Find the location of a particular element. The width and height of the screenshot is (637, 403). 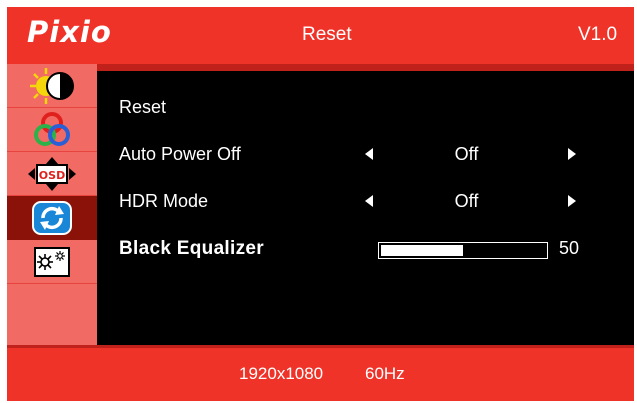

svg-text: OSD is located at coordinates (52, 175).